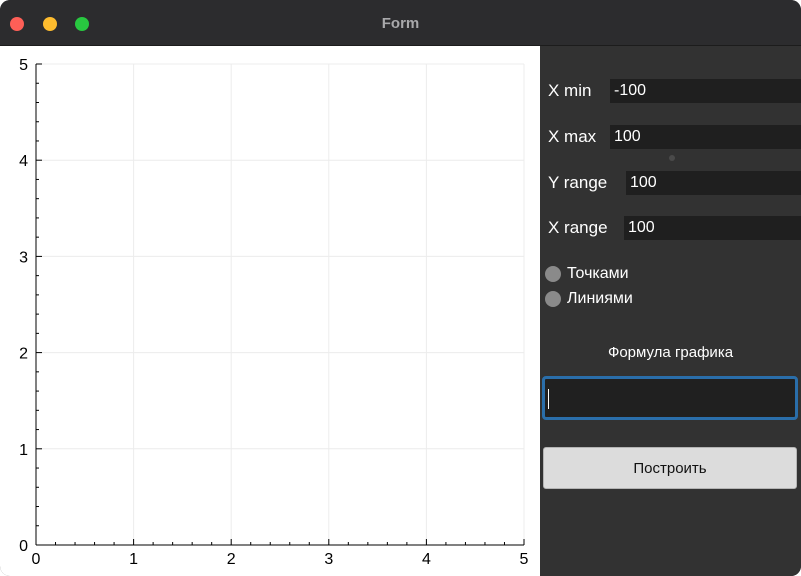 This screenshot has height=576, width=801. Describe the element at coordinates (23, 354) in the screenshot. I see `y-tick-label: 2` at that location.